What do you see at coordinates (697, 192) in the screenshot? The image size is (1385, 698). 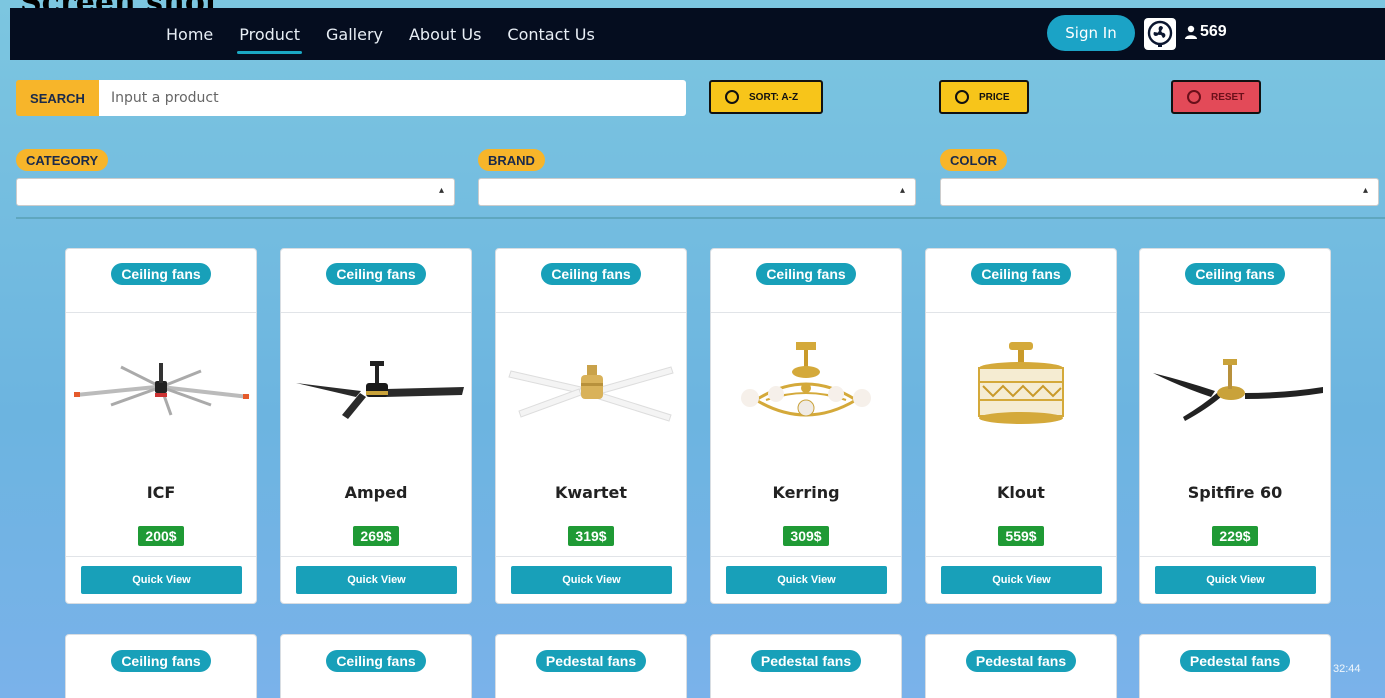 I see `brand-select: ▴︎` at bounding box center [697, 192].